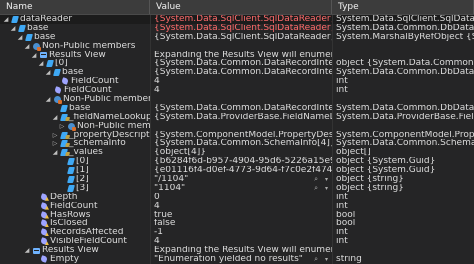 The height and width of the screenshot is (264, 474). I want to click on watch-row: IsClosed false bool, so click(237, 224).